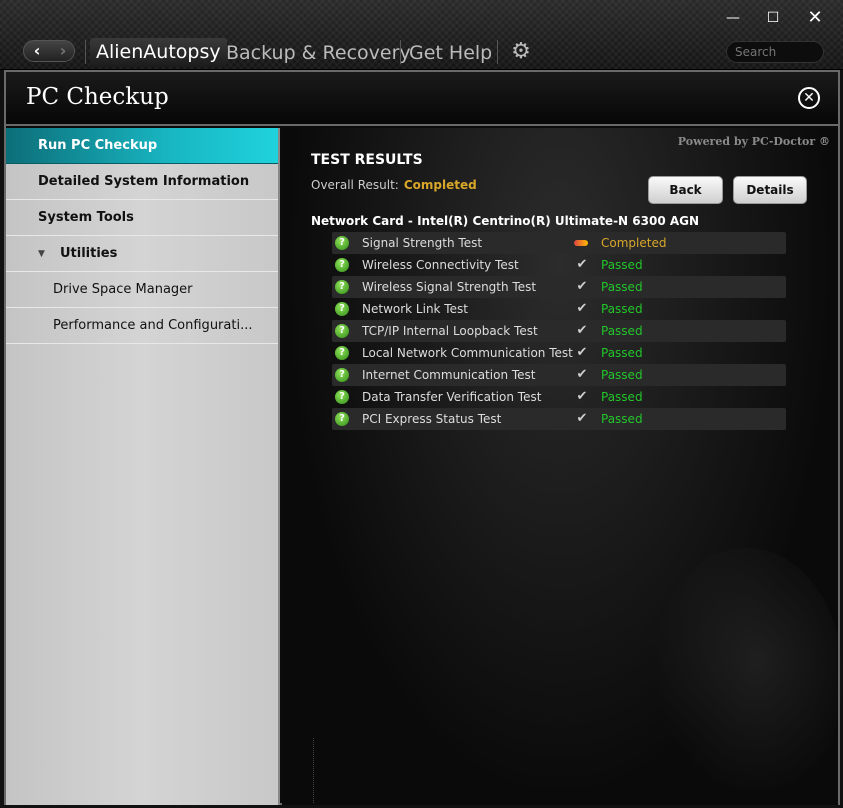 The height and width of the screenshot is (808, 843). Describe the element at coordinates (581, 243) in the screenshot. I see `progress-bar-icon` at that location.